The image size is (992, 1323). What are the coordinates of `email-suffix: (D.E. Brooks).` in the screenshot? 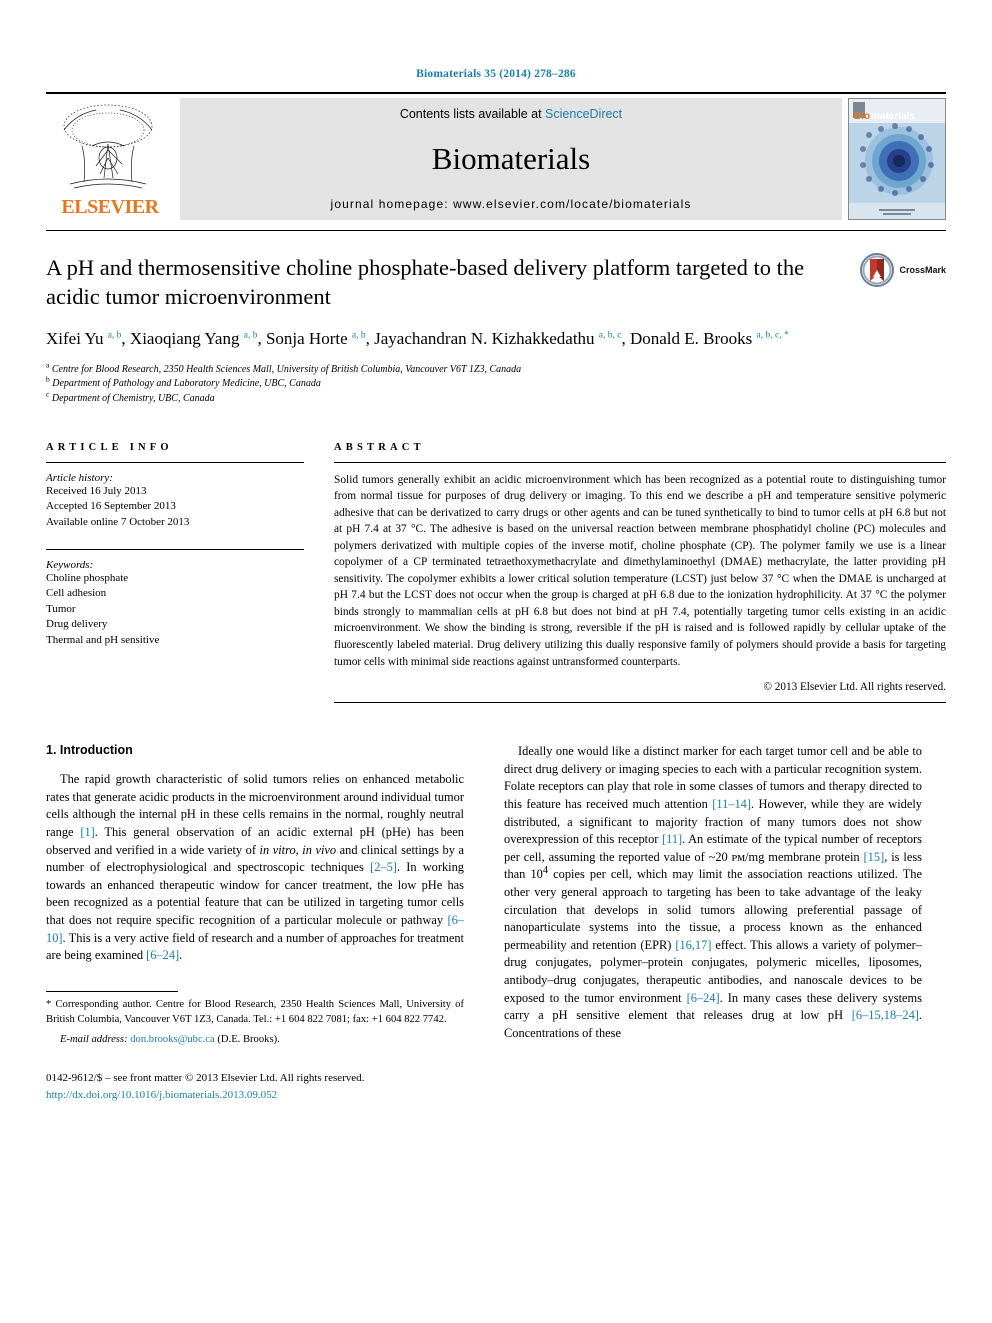 It's located at (247, 1040).